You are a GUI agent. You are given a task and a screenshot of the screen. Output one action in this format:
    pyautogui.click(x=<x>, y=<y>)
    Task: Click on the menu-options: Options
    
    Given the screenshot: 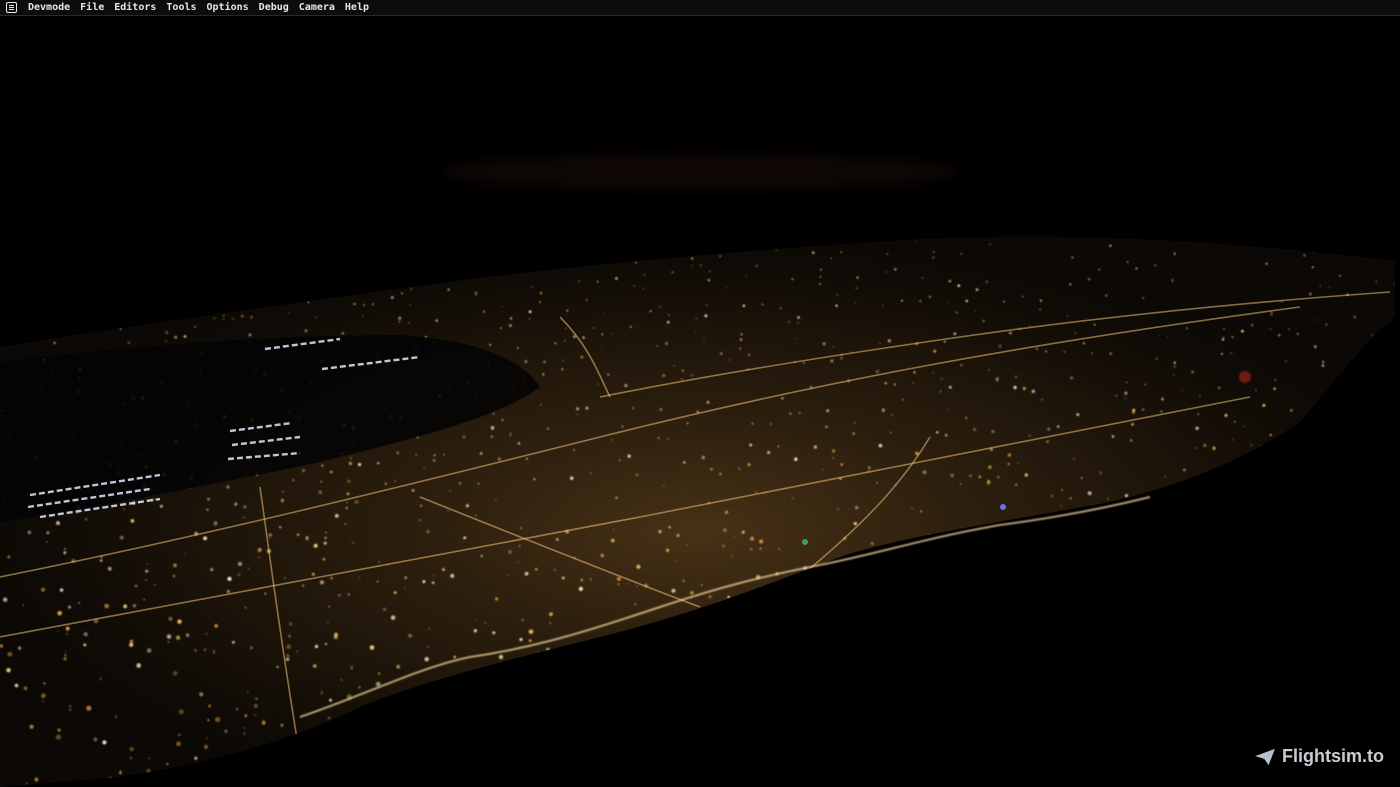 What is the action you would take?
    pyautogui.click(x=228, y=8)
    